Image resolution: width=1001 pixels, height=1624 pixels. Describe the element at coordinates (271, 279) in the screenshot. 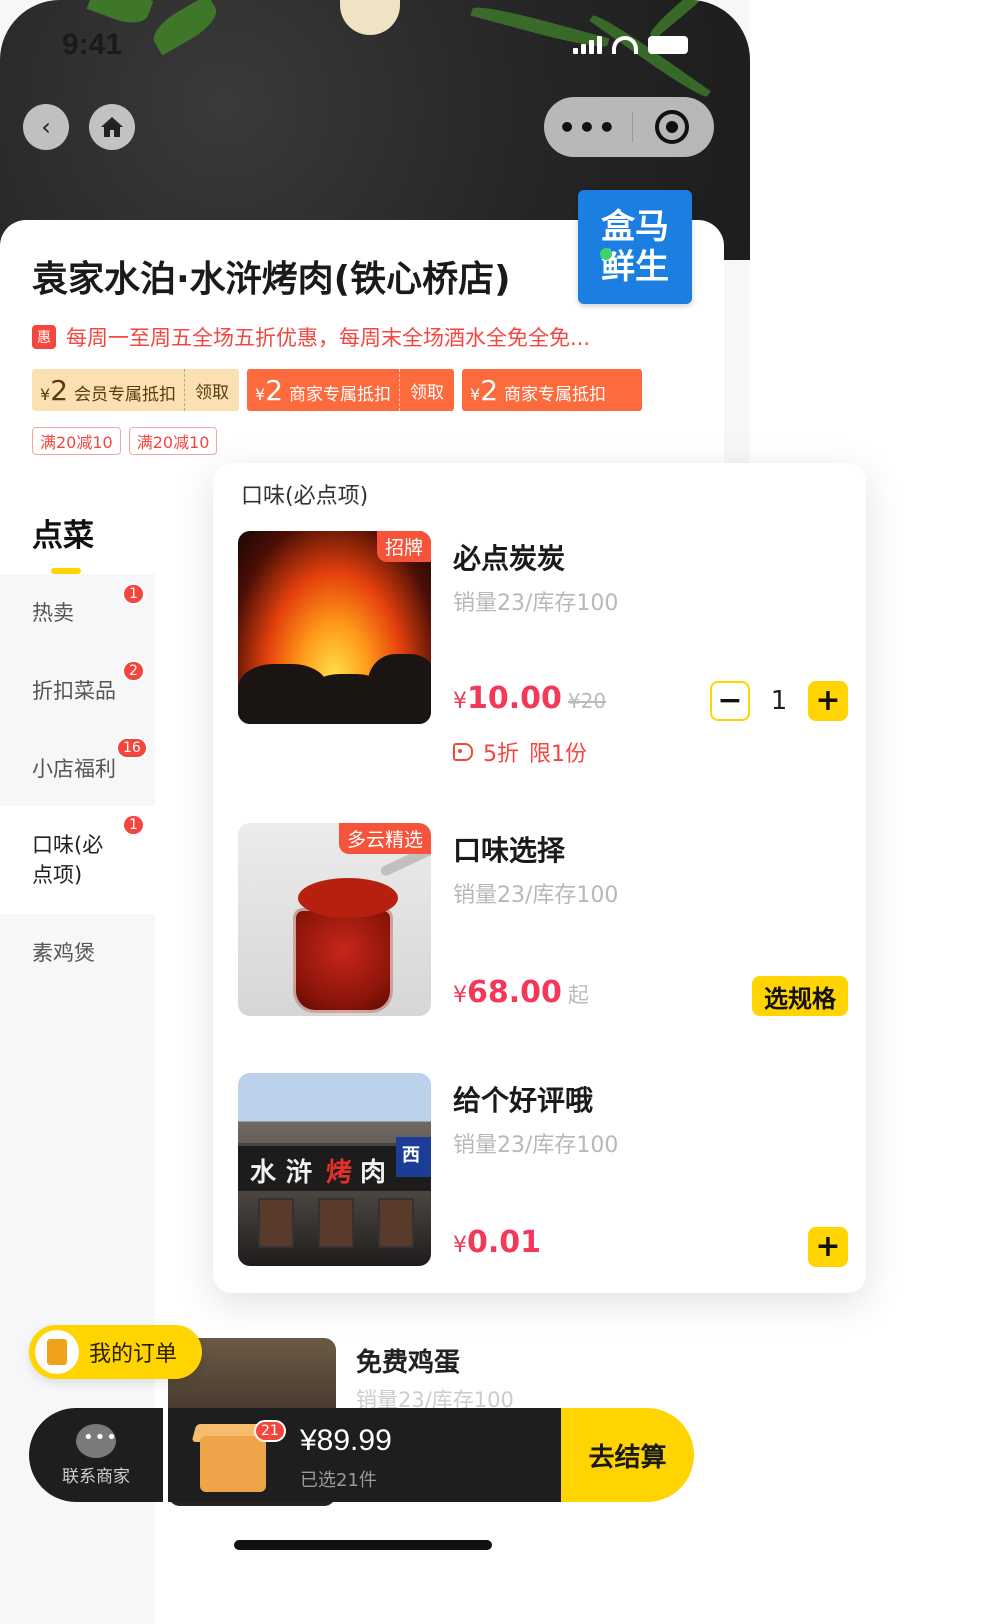

I see `shop-name: 袁家水泊·水浒烤肉(铁心桥店)` at that location.